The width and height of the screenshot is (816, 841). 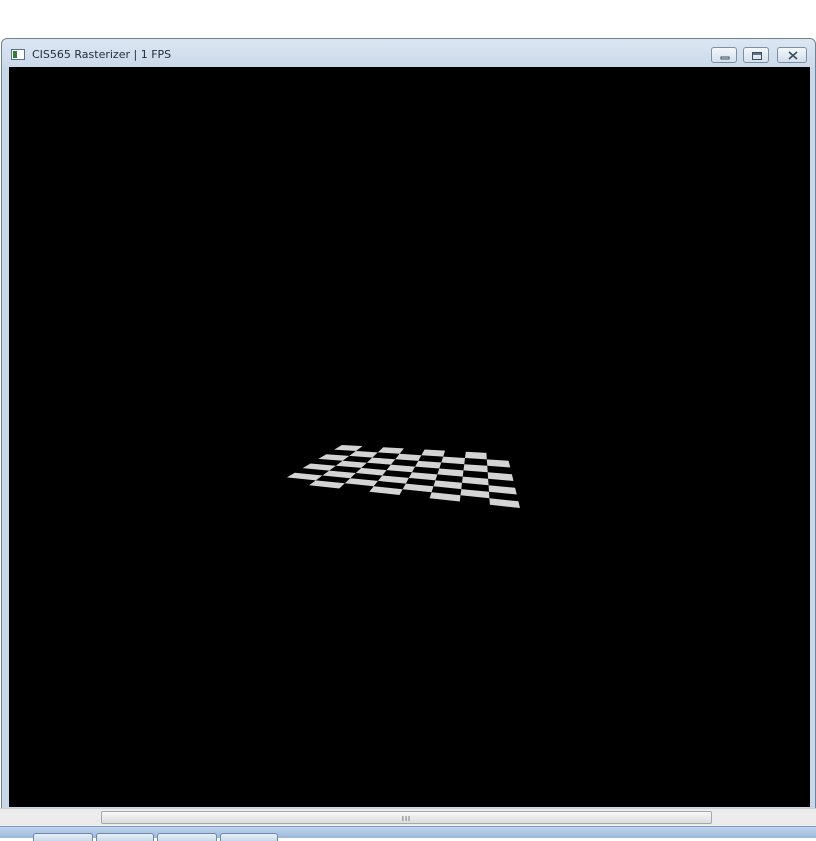 I want to click on close-button, so click(x=792, y=55).